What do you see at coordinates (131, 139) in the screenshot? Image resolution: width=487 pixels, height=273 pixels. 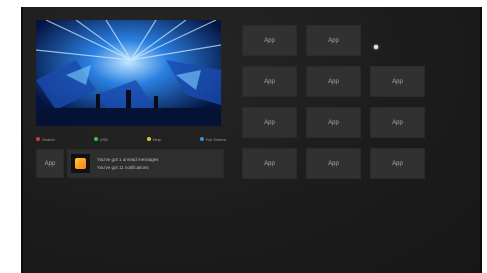 I see `remote-color-legend: Search USB Help Full Screen` at bounding box center [131, 139].